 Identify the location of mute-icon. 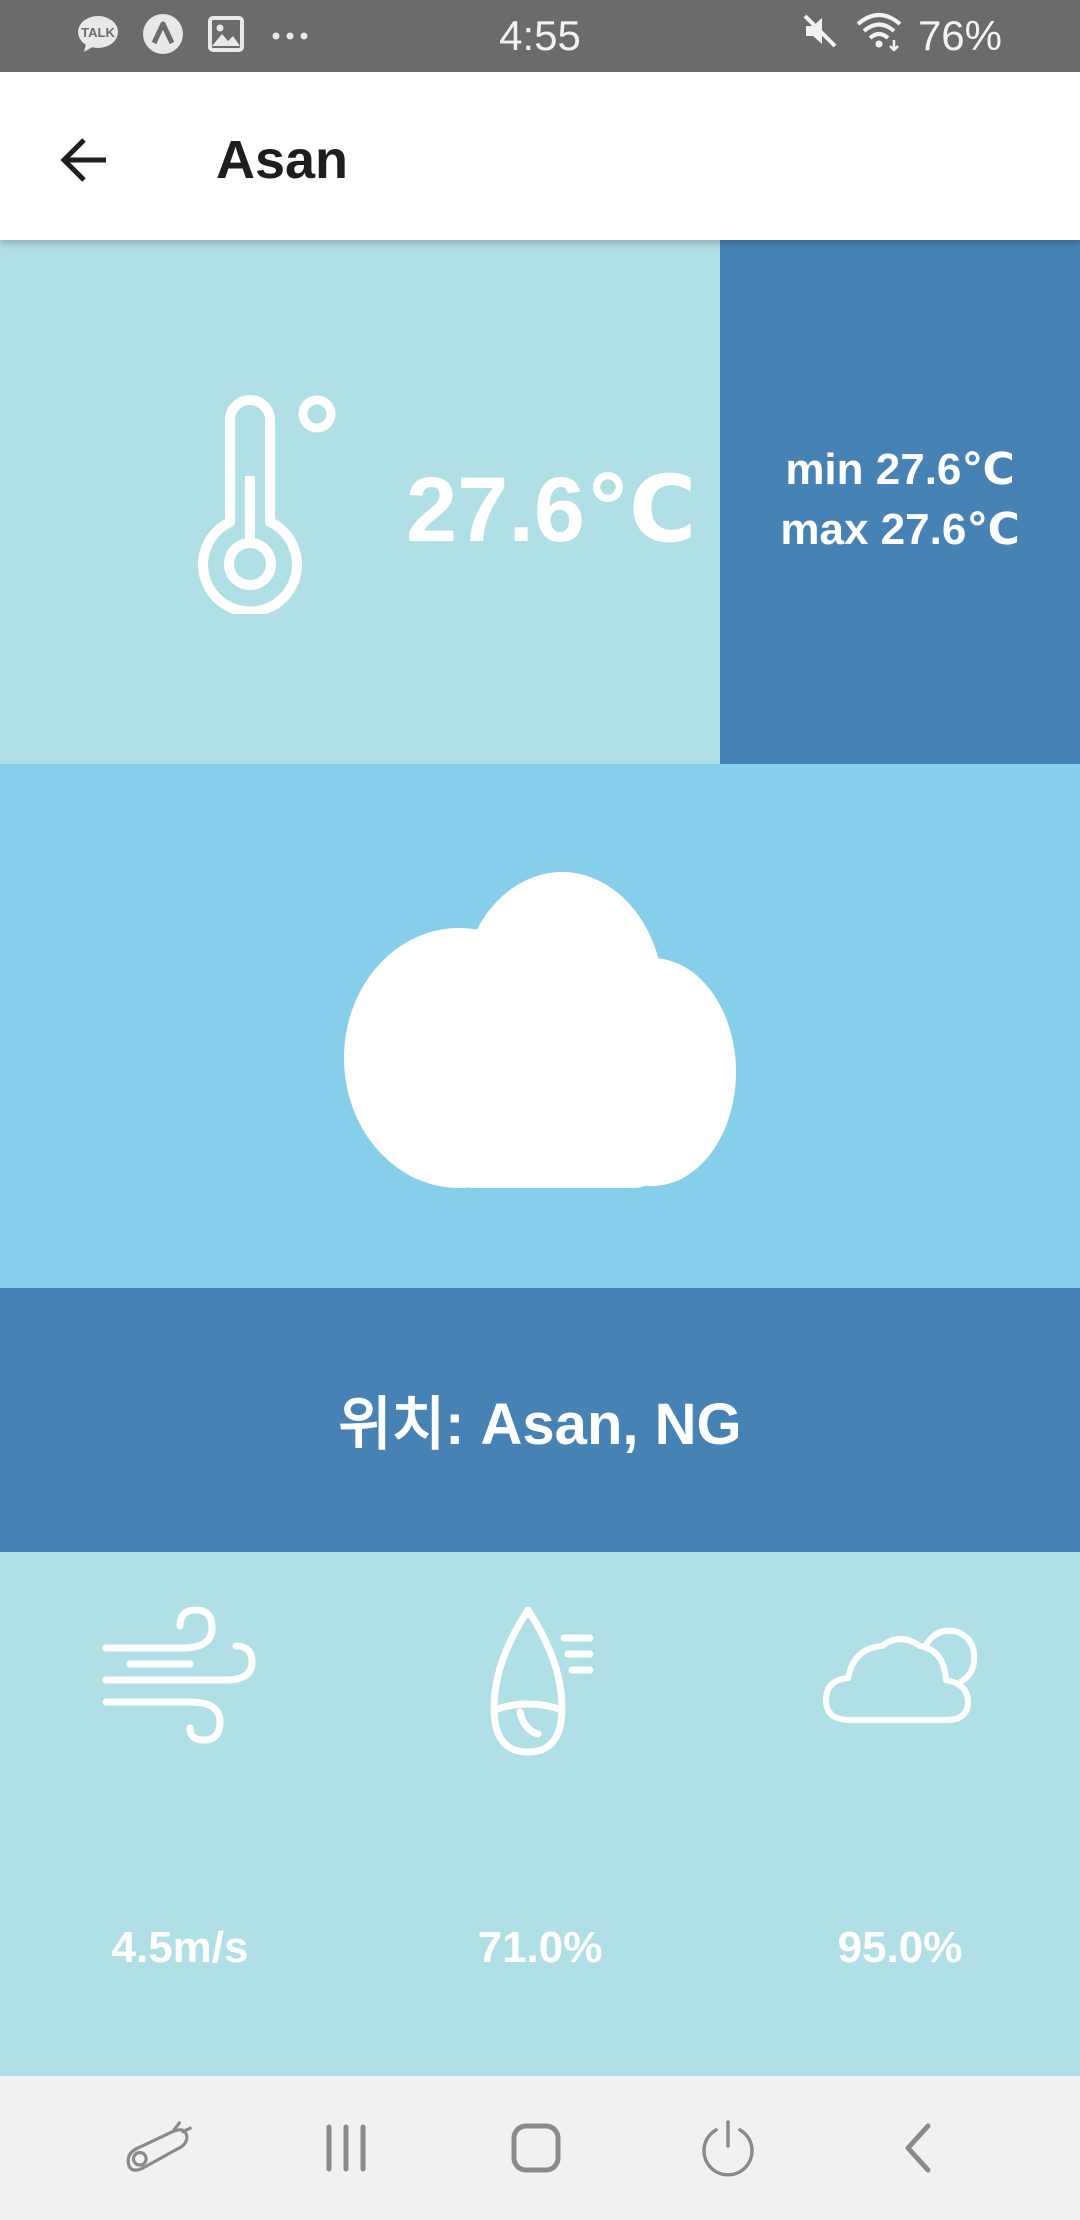
(820, 36).